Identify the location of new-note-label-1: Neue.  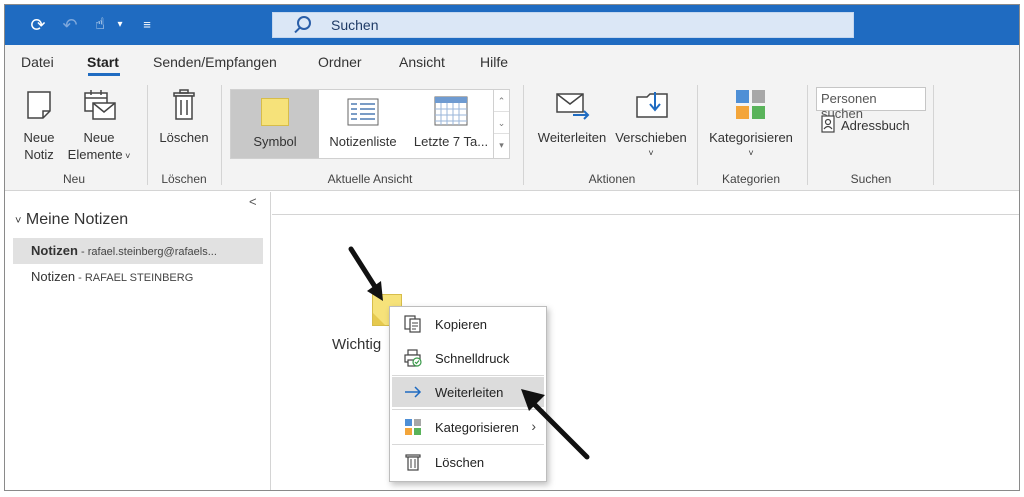
(39, 137).